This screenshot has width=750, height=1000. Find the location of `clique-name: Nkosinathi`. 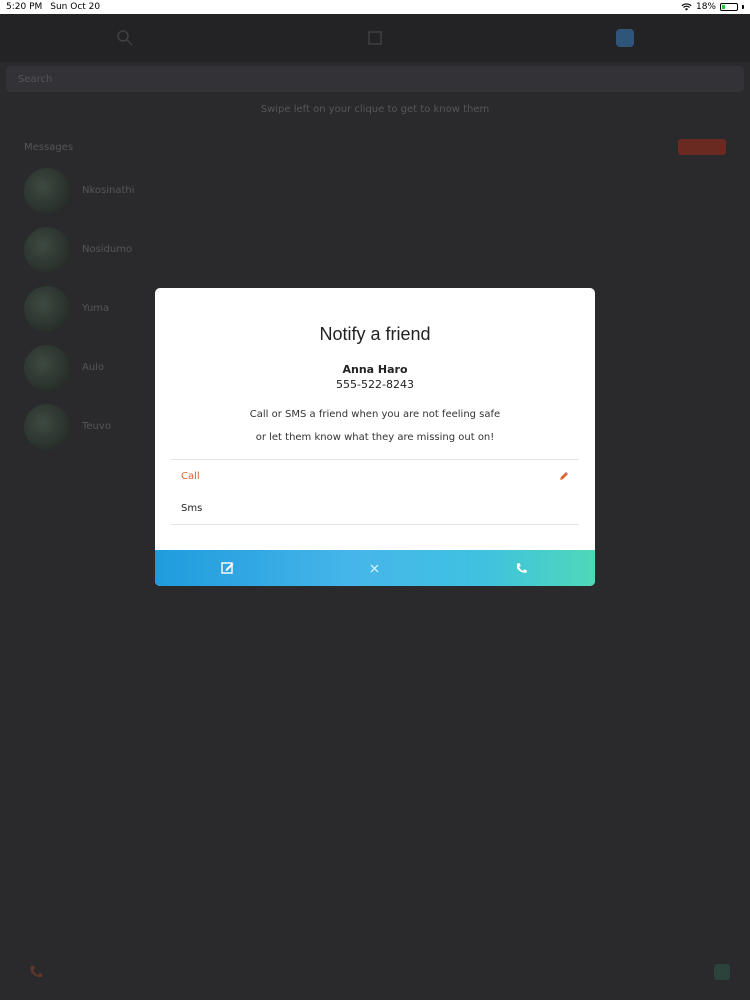

clique-name: Nkosinathi is located at coordinates (108, 190).